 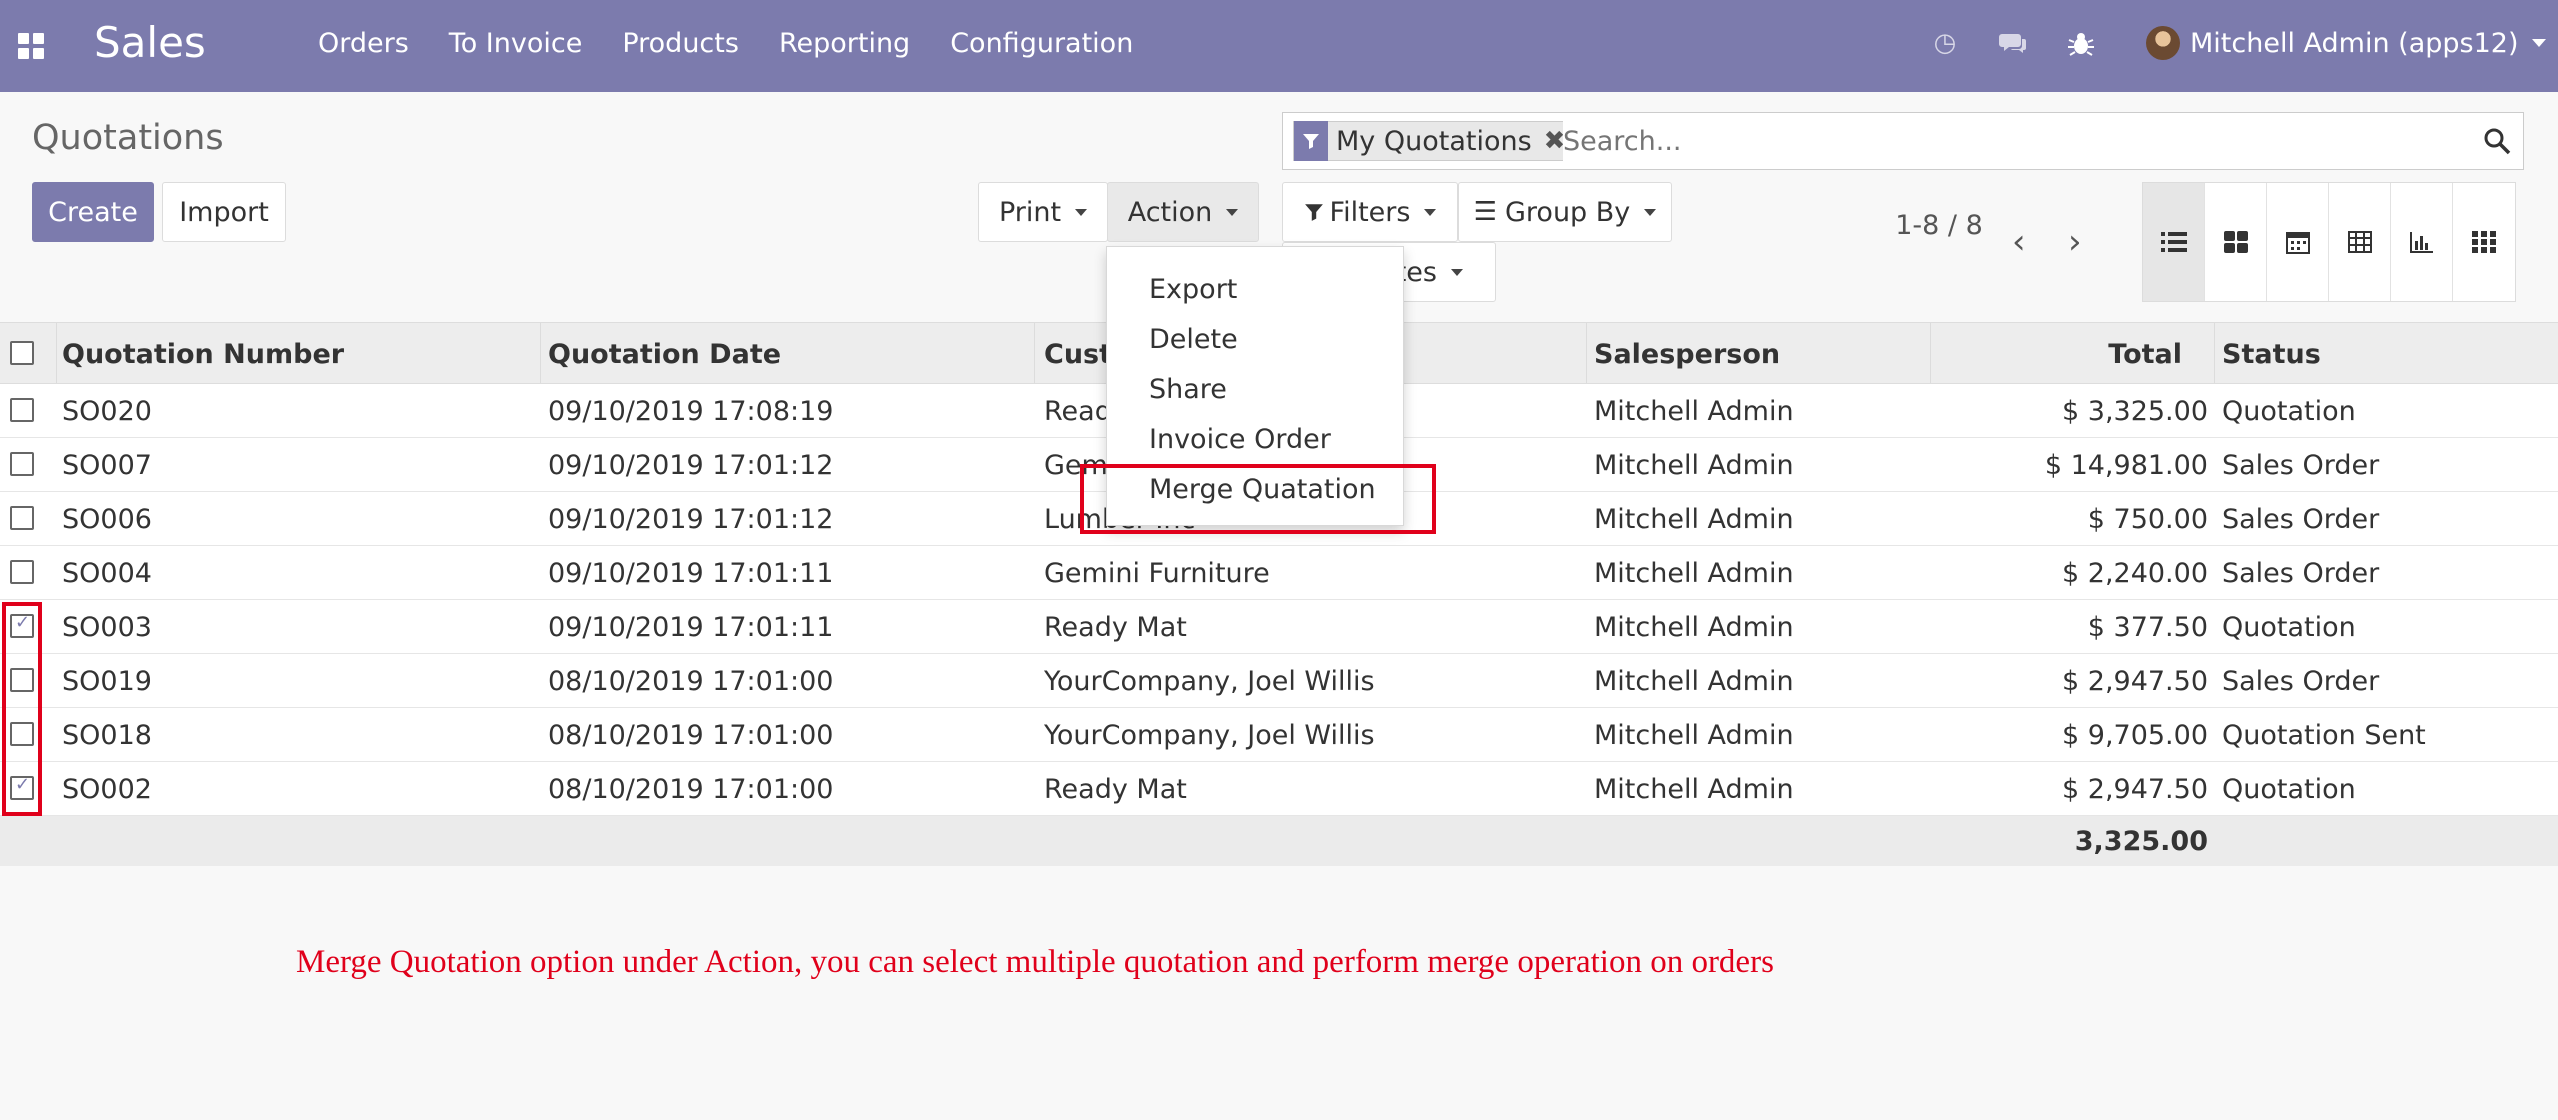 I want to click on list-icon: ☰, so click(x=1485, y=212).